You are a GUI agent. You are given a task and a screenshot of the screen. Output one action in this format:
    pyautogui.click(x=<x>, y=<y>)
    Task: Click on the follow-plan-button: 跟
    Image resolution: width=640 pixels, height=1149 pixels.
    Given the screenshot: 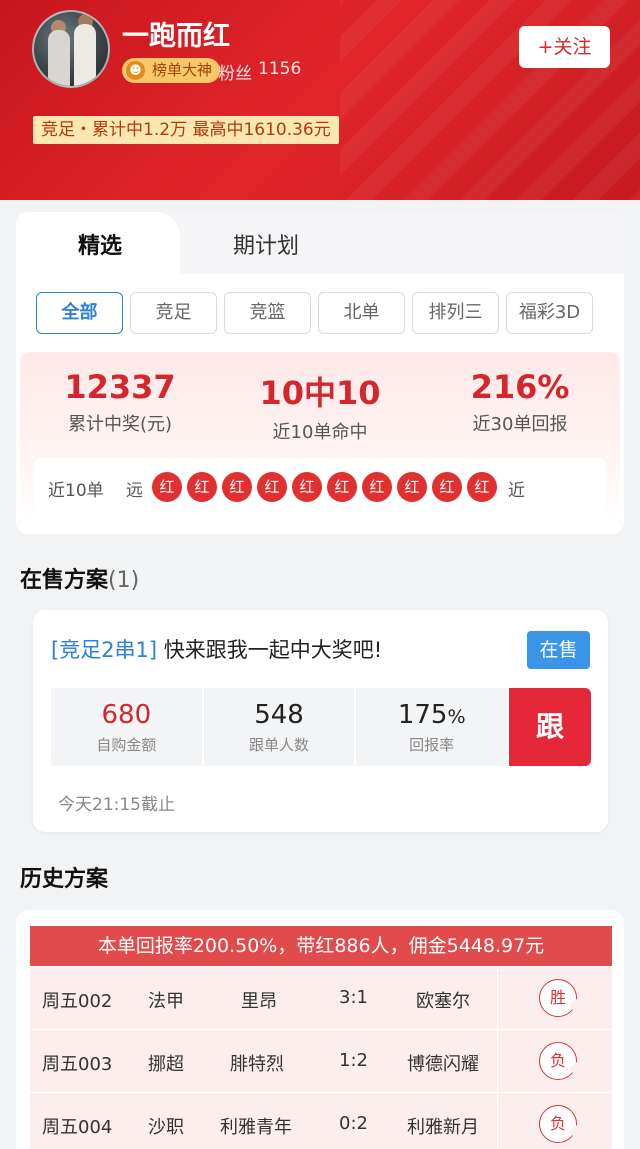 What is the action you would take?
    pyautogui.click(x=550, y=727)
    